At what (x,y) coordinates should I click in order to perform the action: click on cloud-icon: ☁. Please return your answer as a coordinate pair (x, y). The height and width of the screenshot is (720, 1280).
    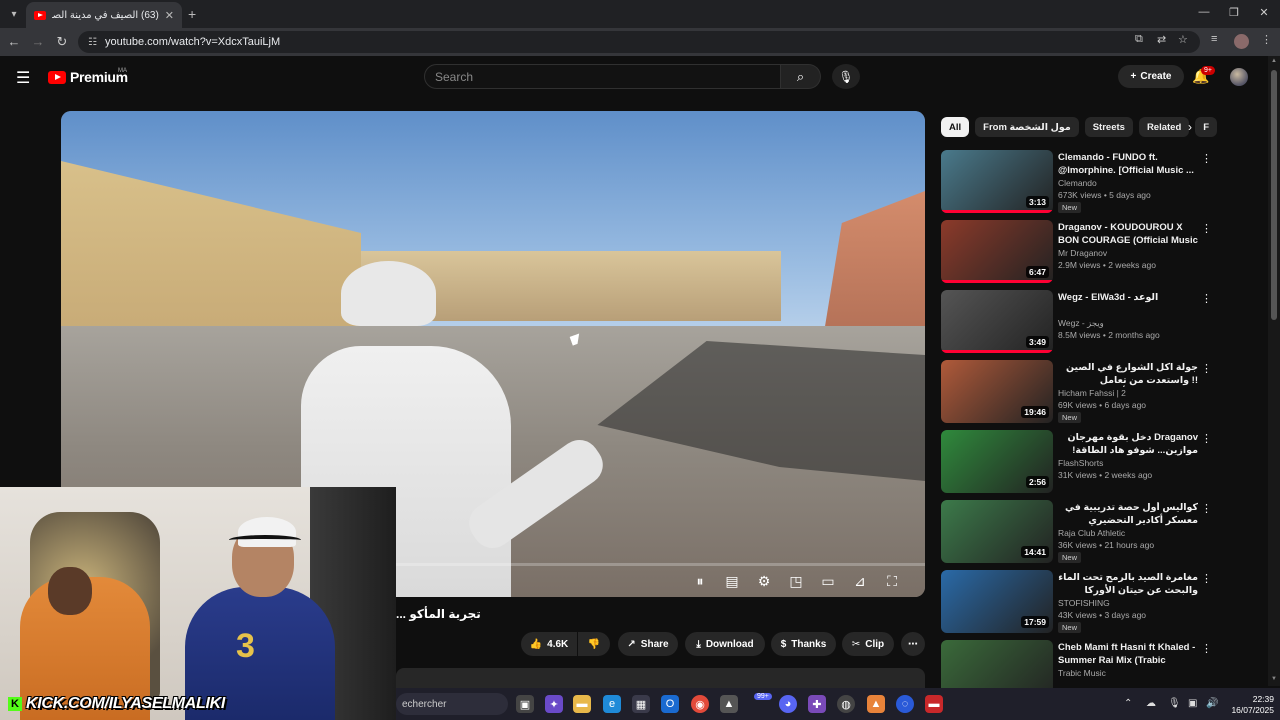
    Looking at the image, I should click on (1151, 703).